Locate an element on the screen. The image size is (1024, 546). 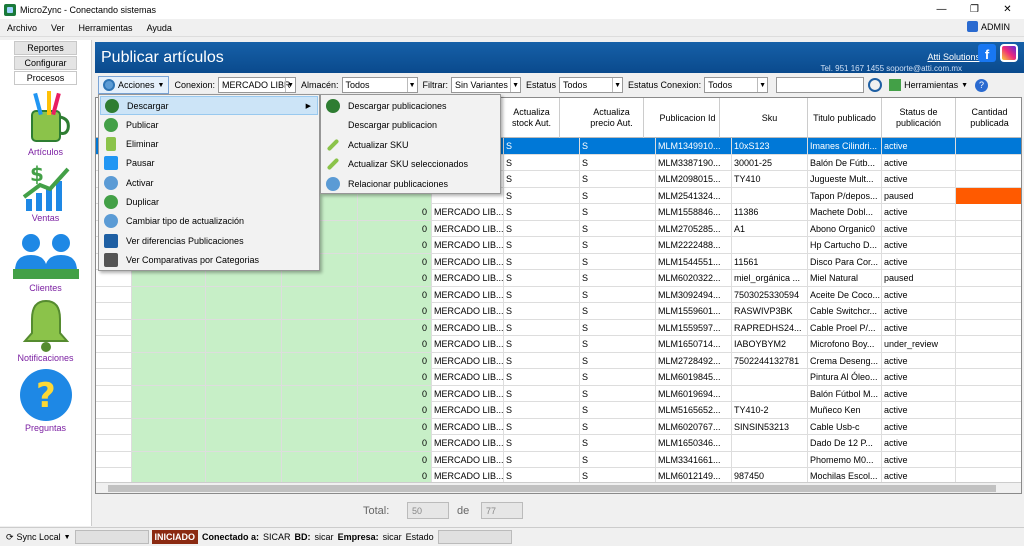
conexion-select: MERCADO LIBR ▼ is located at coordinates (257, 85).